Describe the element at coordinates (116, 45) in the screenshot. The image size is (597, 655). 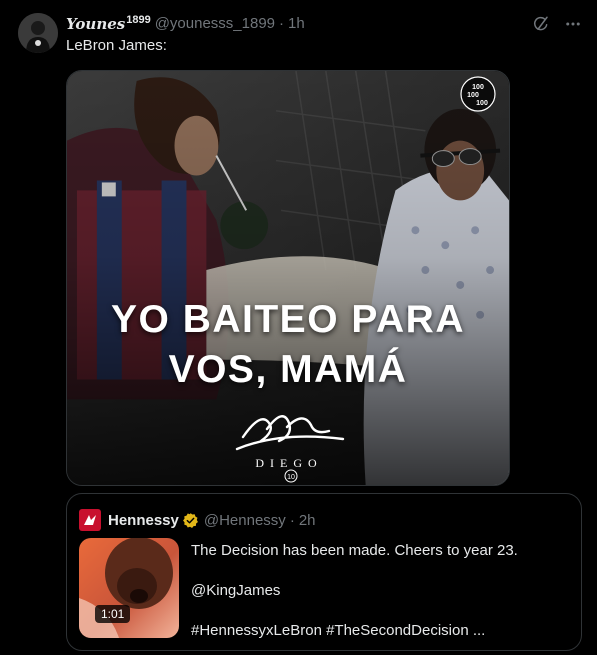
I see `tweet-text: LeBron James:` at that location.